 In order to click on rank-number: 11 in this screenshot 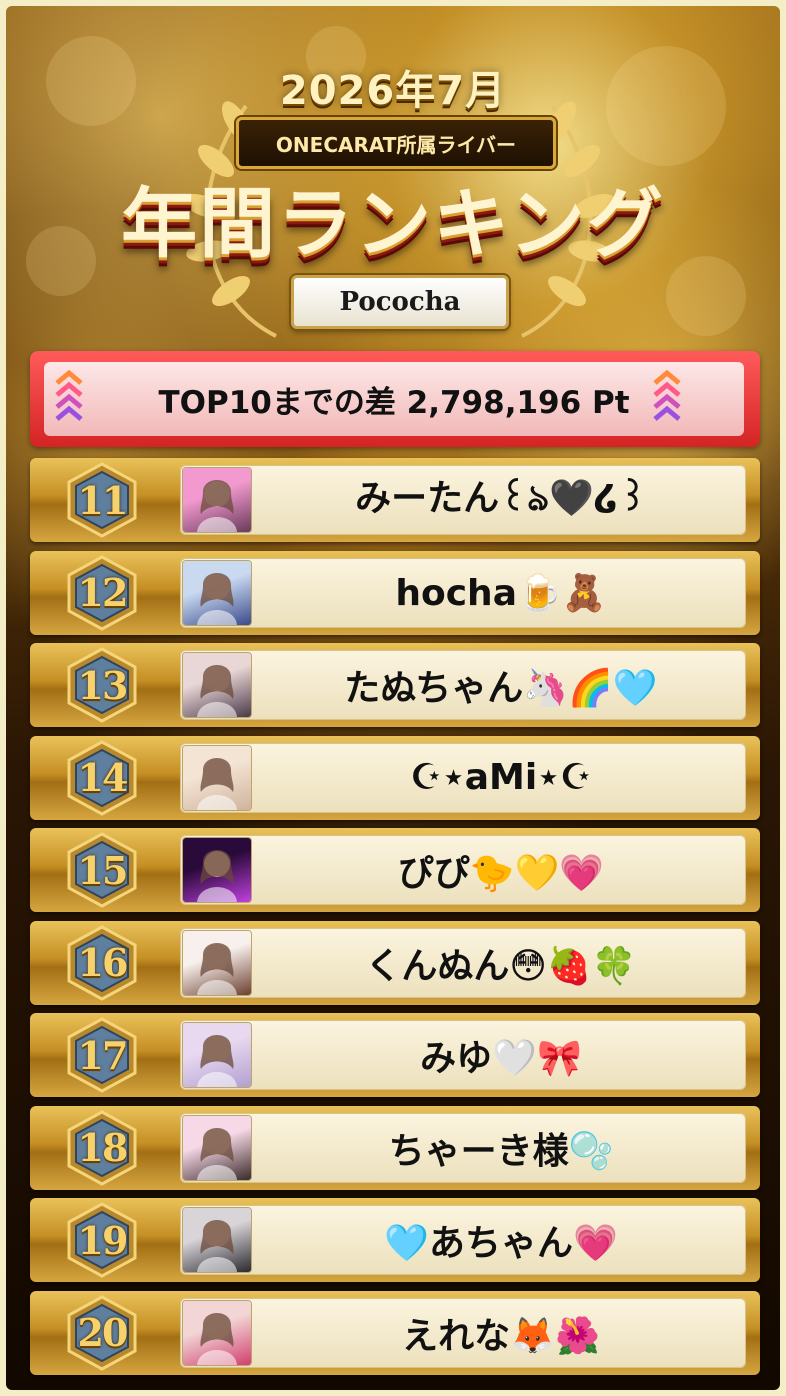, I will do `click(103, 500)`.